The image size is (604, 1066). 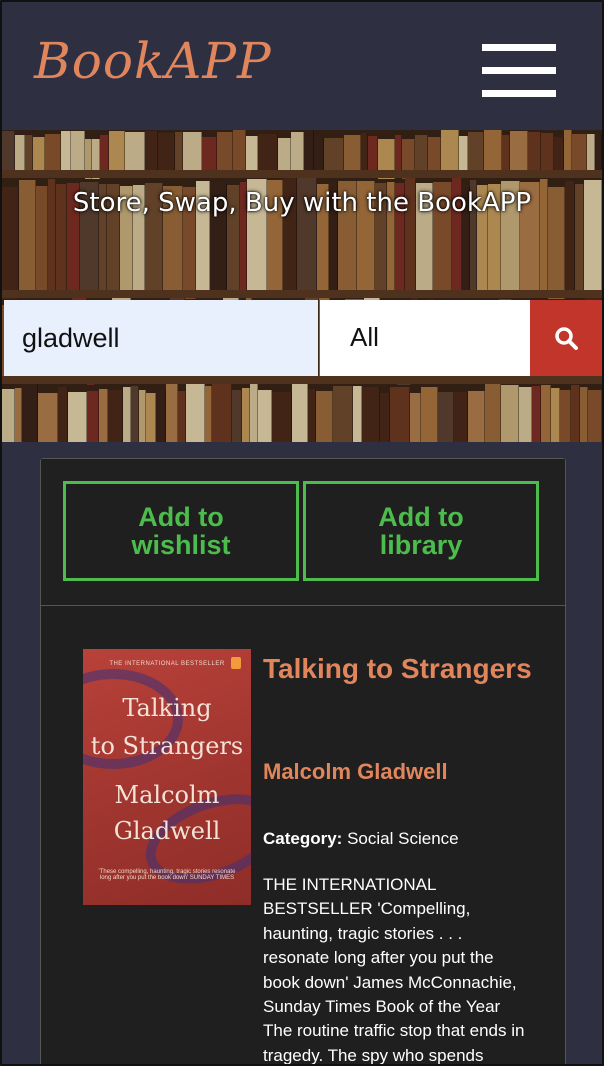 I want to click on add-to-library-label: Add to library, so click(x=421, y=531).